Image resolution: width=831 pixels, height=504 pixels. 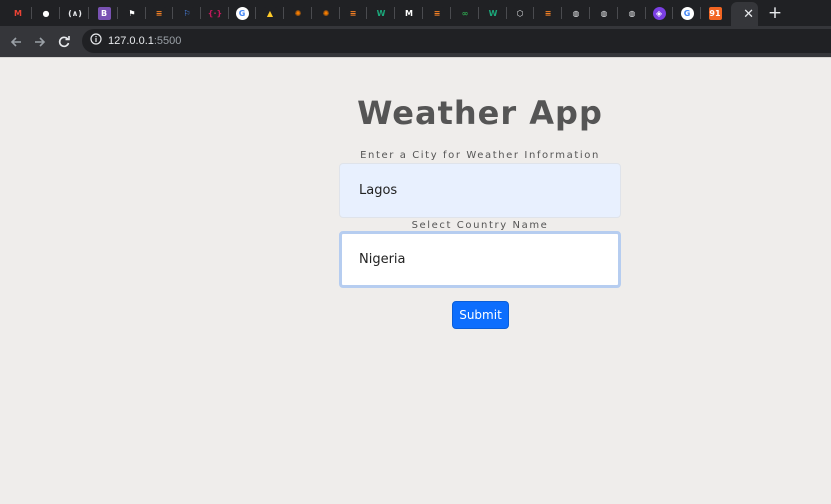 I want to click on orange-gear-icon-2: ✺, so click(x=326, y=13).